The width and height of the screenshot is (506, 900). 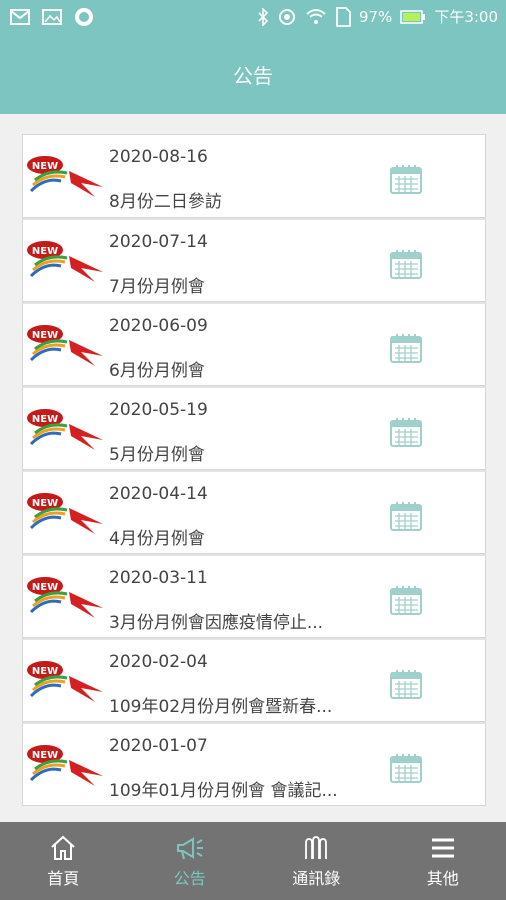 I want to click on announcement-date: 2020-01-07, so click(x=158, y=746).